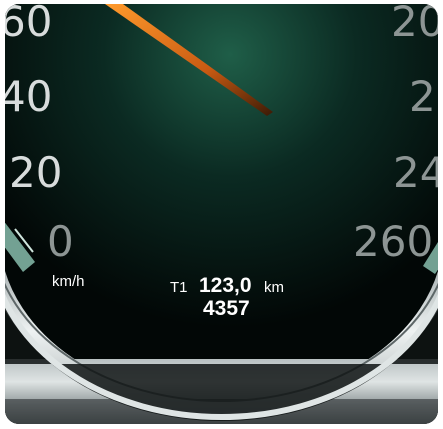 Image resolution: width=443 pixels, height=429 pixels. What do you see at coordinates (393, 241) in the screenshot?
I see `scale-label-260: 260` at bounding box center [393, 241].